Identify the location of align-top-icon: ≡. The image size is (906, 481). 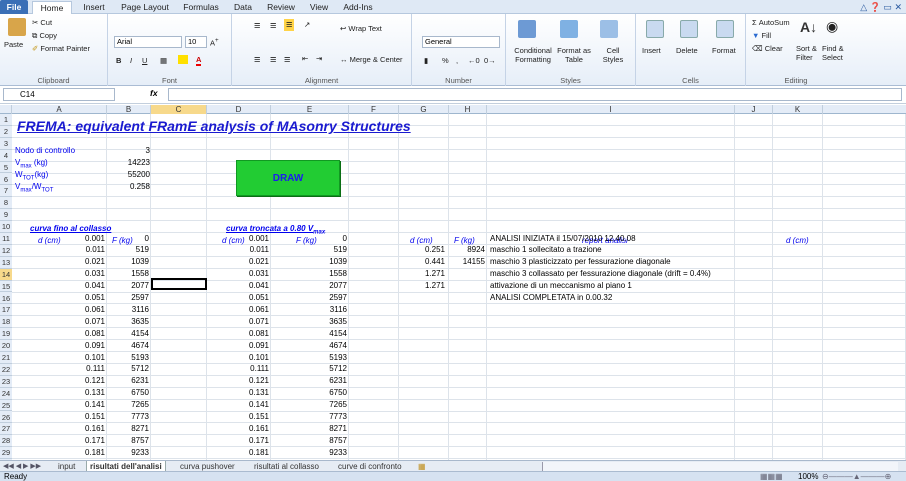
(257, 26).